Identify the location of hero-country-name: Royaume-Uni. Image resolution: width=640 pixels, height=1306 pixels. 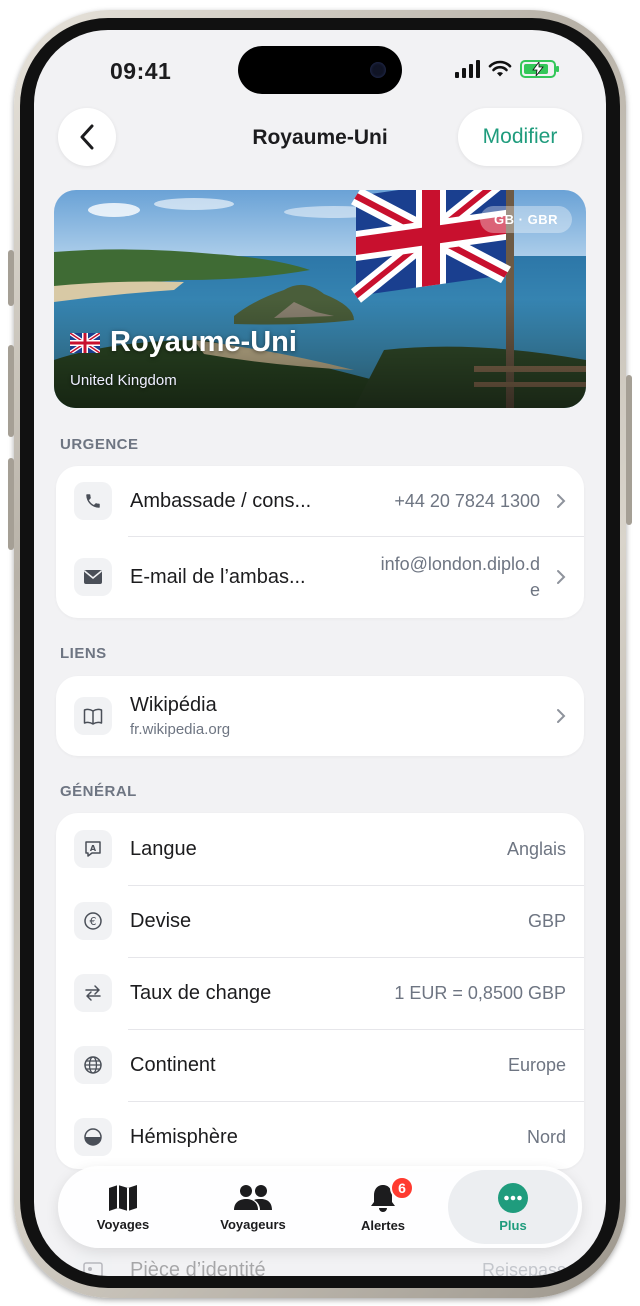
(183, 342).